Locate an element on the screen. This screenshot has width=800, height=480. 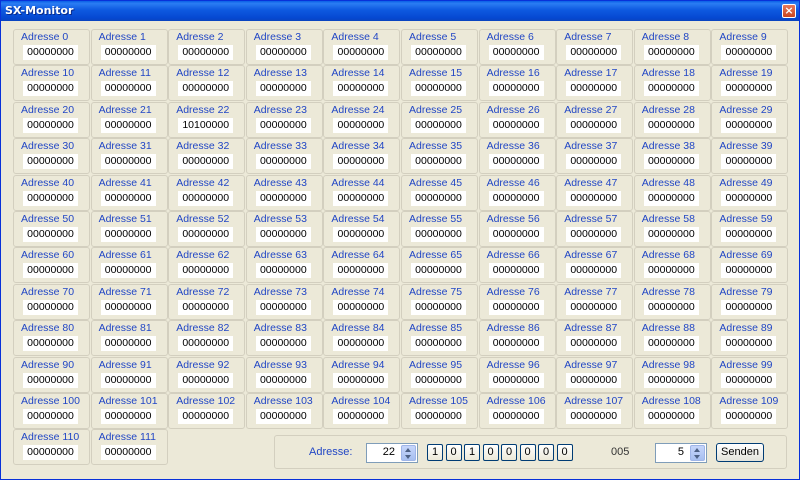
address-cell: Adresse 54 00000000 is located at coordinates (362, 229).